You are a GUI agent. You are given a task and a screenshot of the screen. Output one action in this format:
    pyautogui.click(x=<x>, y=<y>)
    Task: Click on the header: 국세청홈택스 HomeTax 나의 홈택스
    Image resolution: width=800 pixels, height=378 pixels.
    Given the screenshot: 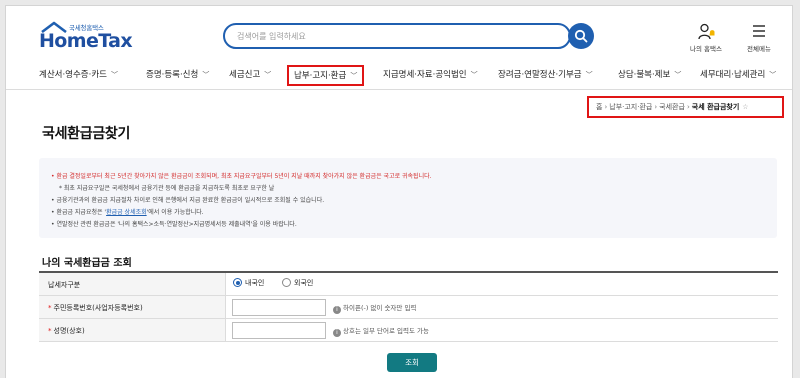 What is the action you would take?
    pyautogui.click(x=399, y=34)
    